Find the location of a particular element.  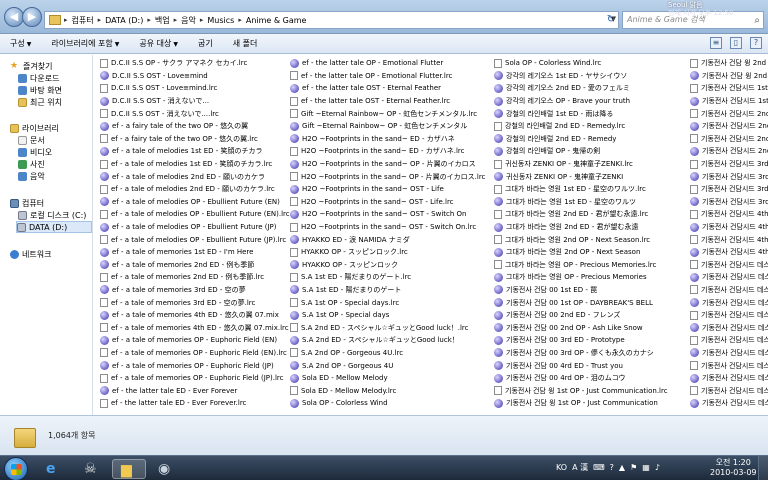

breadcrumb-item: Anime & Game is located at coordinates (276, 20).